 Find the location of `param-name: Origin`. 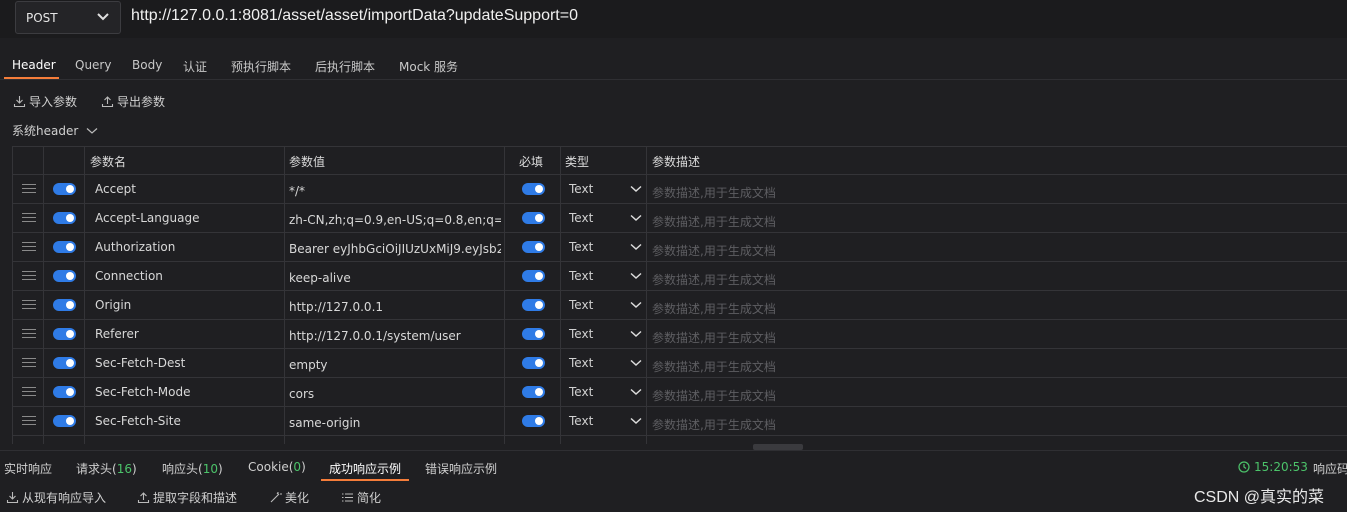

param-name: Origin is located at coordinates (113, 305).